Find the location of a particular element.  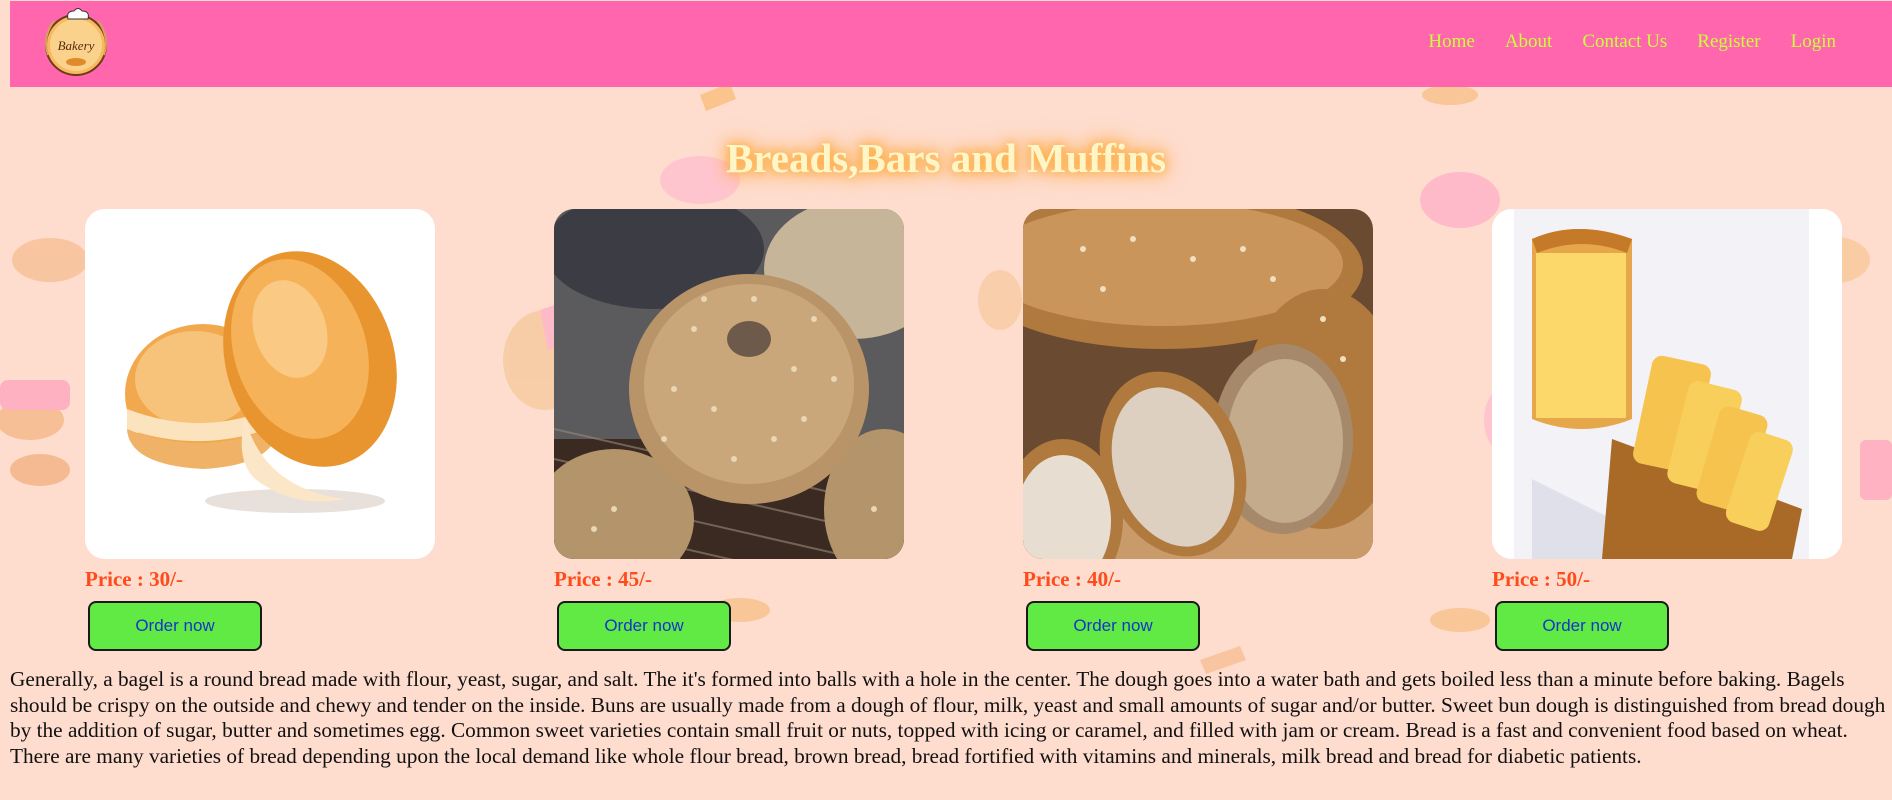

product-card: Price : 45/- Order now is located at coordinates (729, 430).